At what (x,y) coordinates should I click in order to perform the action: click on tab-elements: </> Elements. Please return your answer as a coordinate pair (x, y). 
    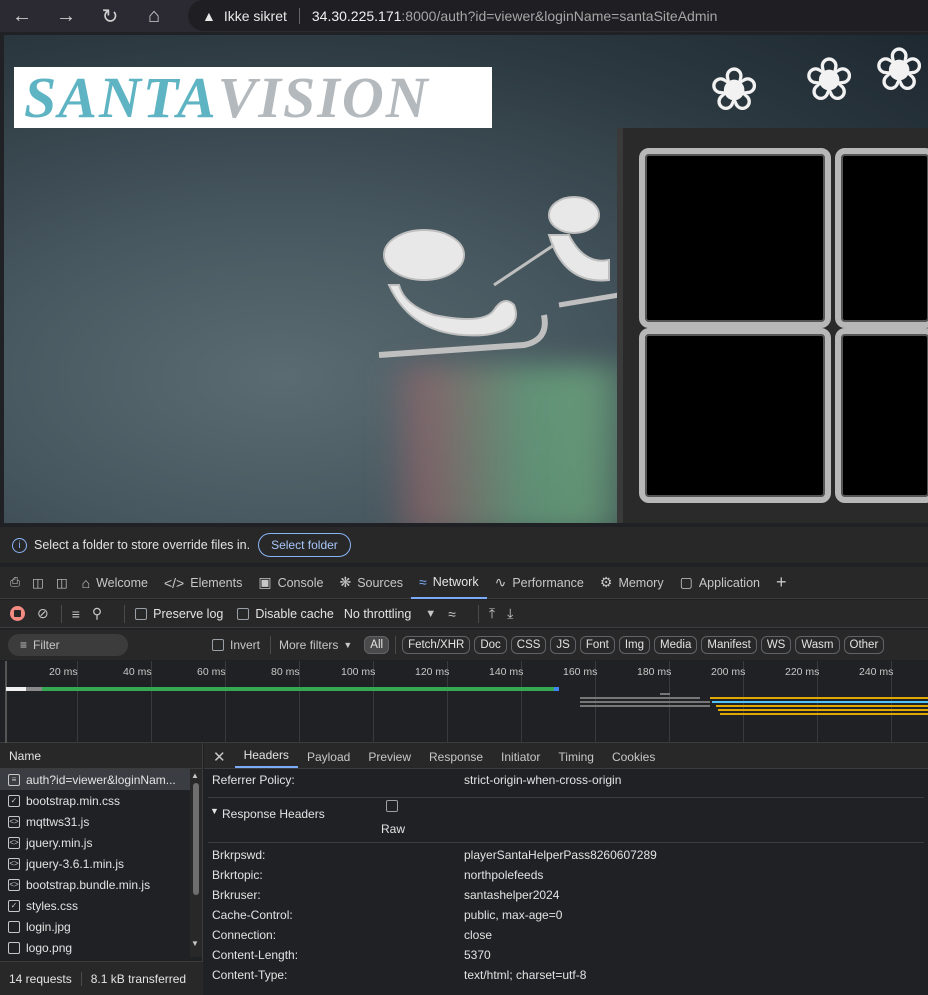
    Looking at the image, I should click on (203, 583).